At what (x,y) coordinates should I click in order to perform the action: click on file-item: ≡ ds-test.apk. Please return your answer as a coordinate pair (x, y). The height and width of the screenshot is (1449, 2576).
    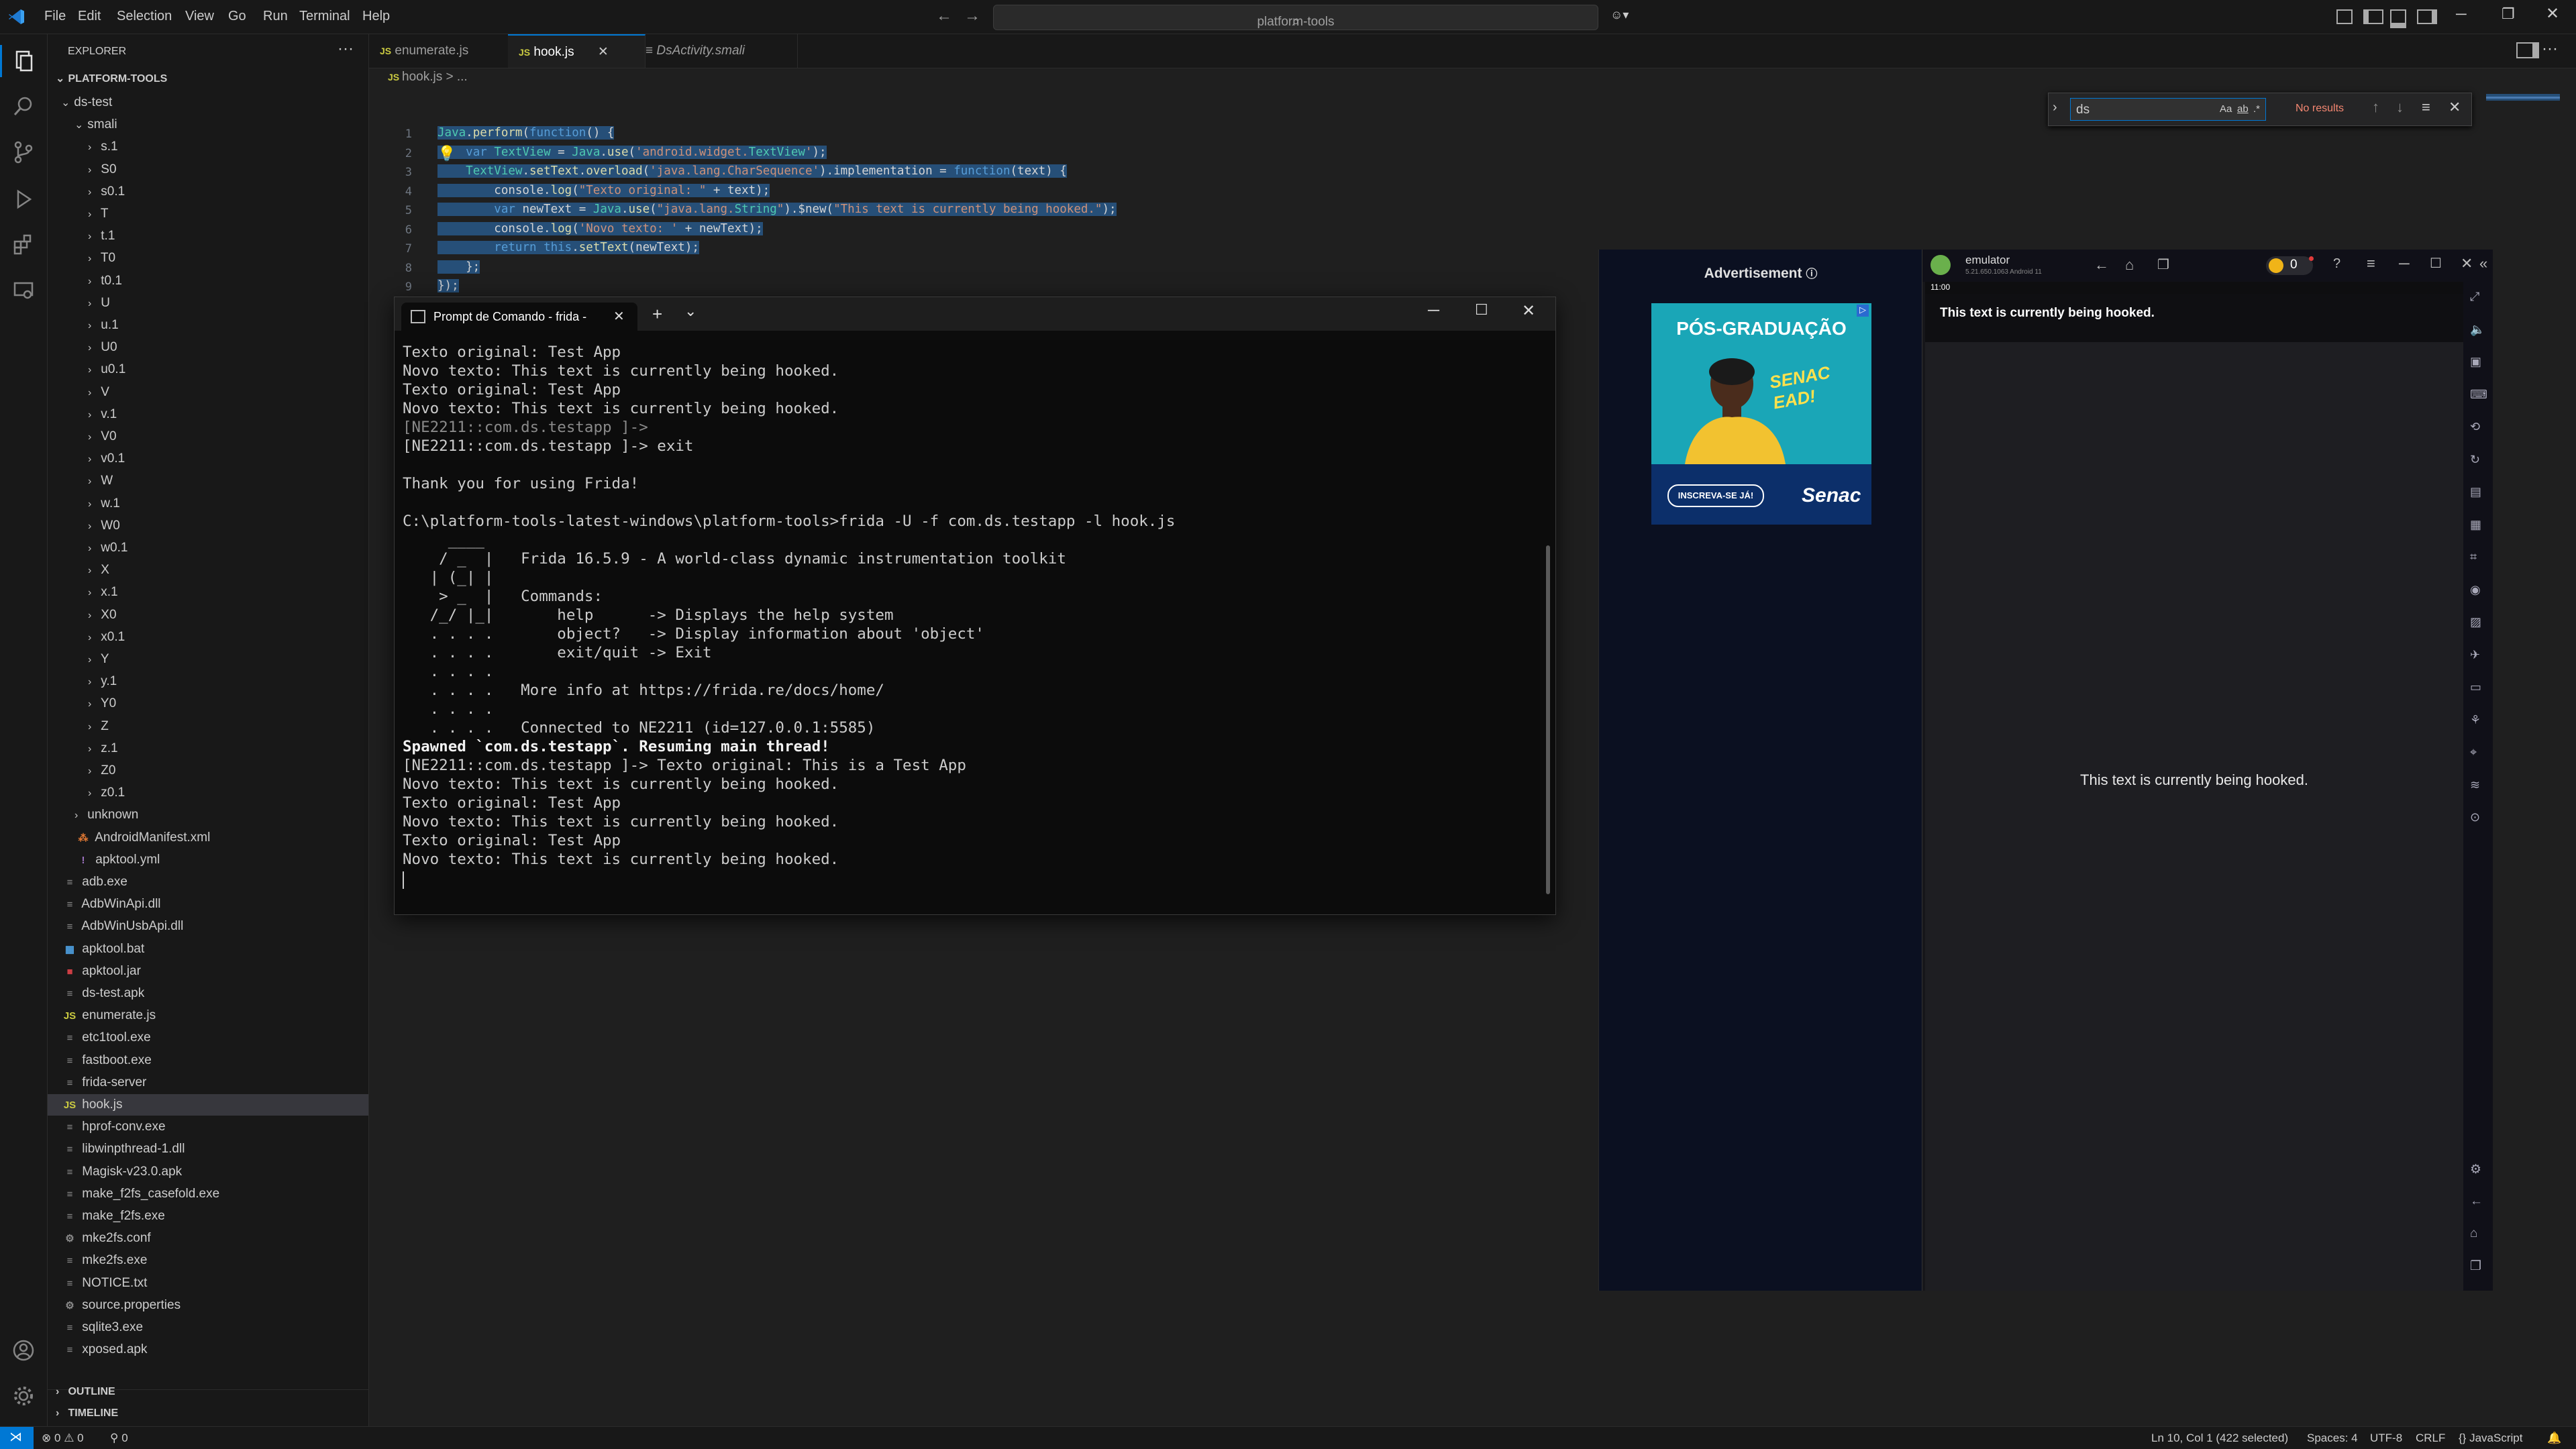
    Looking at the image, I should click on (208, 993).